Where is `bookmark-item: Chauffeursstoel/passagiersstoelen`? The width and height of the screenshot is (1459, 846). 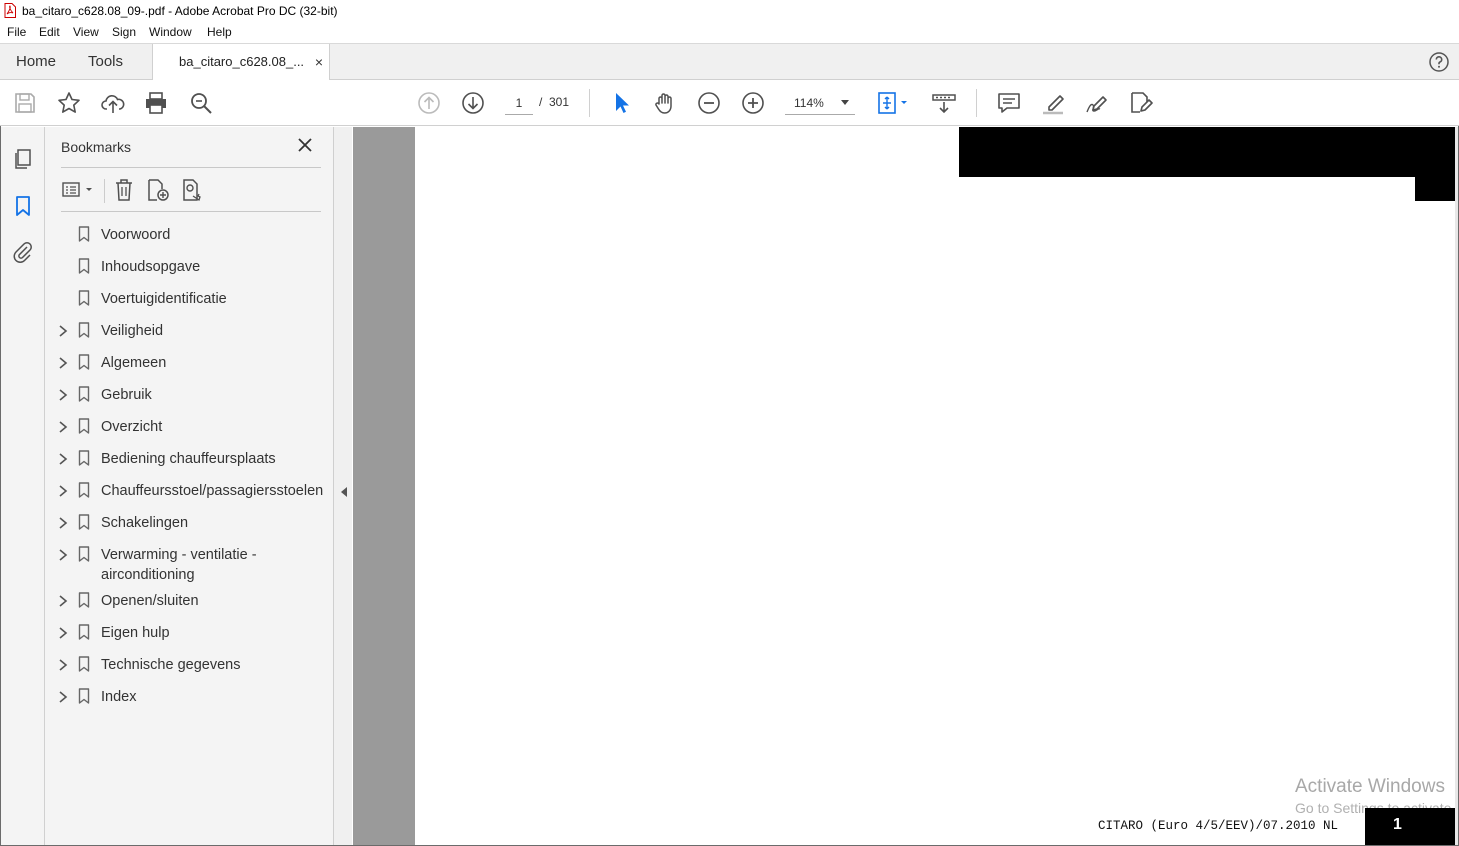 bookmark-item: Chauffeursstoel/passagiersstoelen is located at coordinates (189, 491).